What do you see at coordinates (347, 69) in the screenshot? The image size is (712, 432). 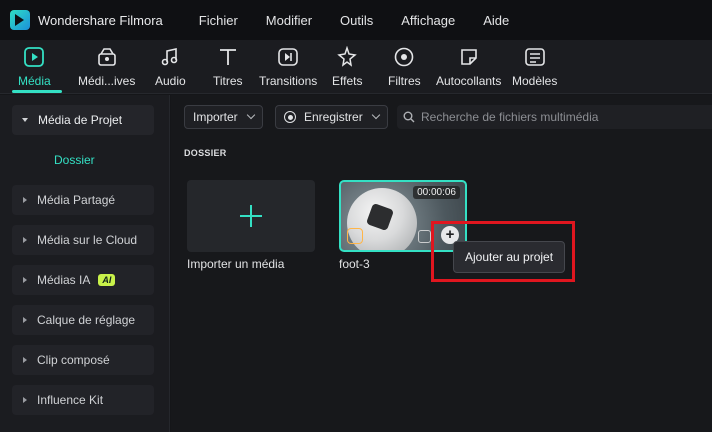 I see `tab-effects: Effets` at bounding box center [347, 69].